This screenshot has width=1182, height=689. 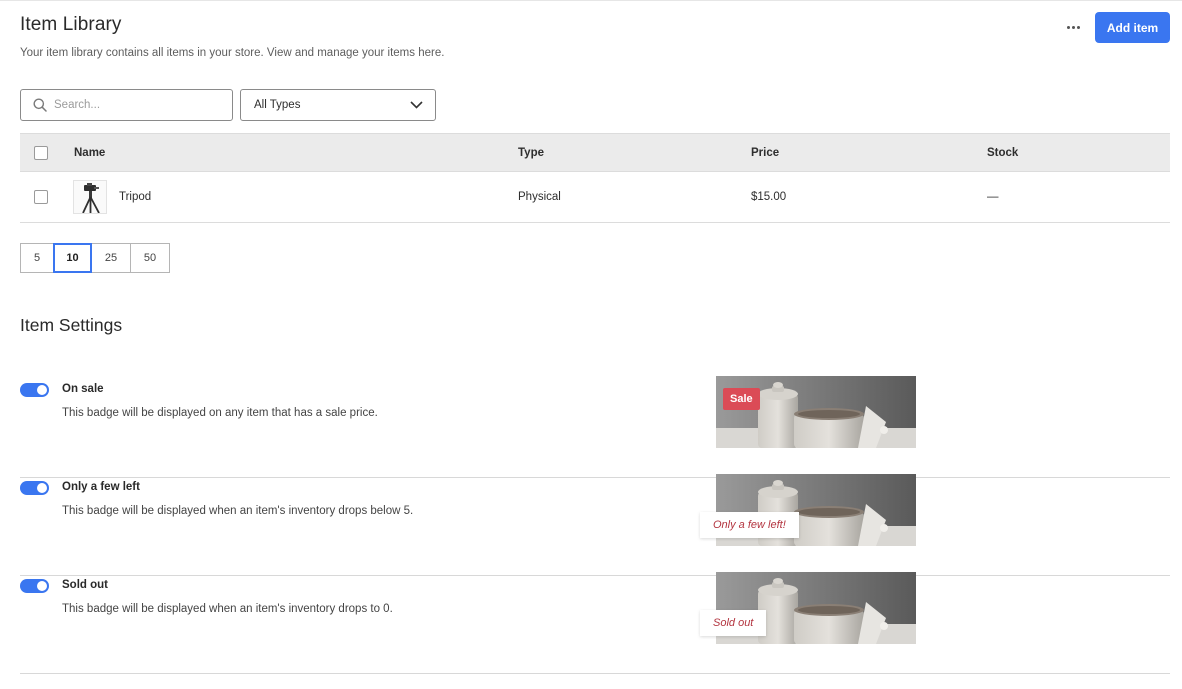 I want to click on type-filter-value: All Types, so click(x=277, y=105).